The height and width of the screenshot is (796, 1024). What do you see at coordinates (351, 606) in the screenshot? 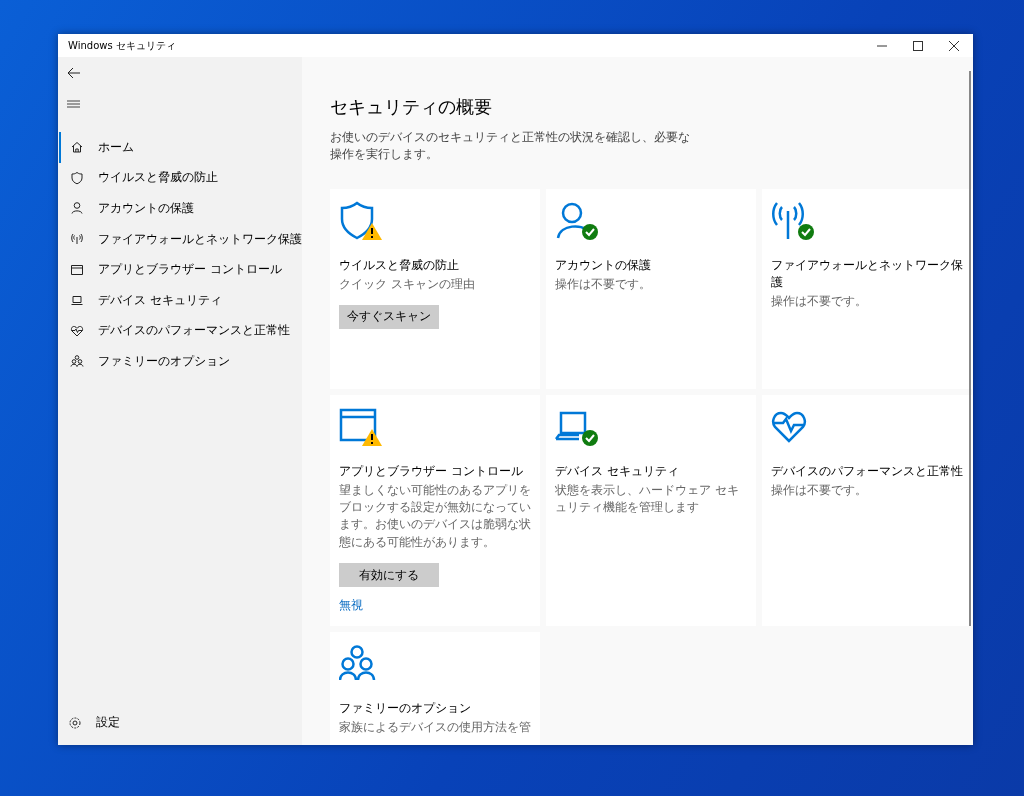
I see `dismiss-link: 無視` at bounding box center [351, 606].